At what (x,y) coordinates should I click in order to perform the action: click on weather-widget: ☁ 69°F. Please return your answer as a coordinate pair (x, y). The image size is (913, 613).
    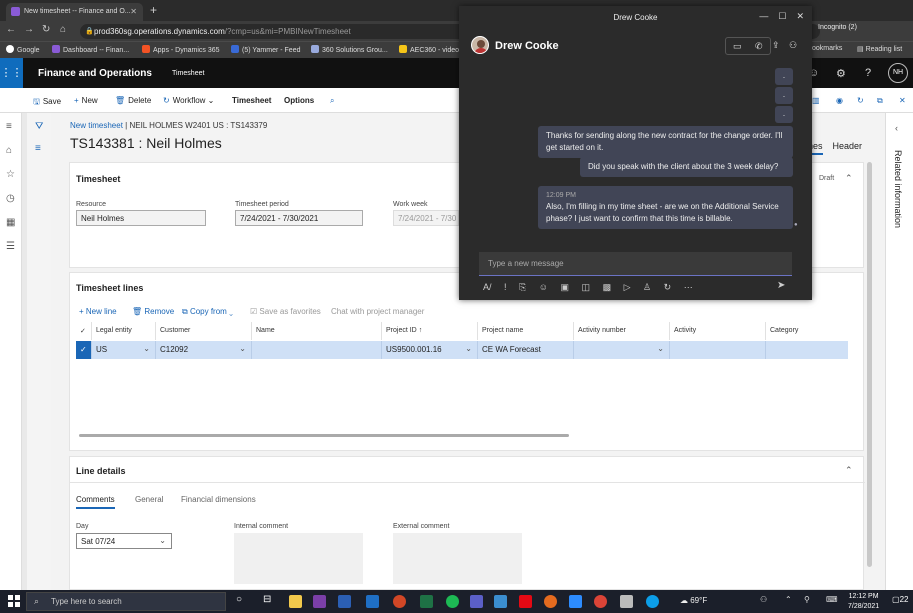
    Looking at the image, I should click on (693, 600).